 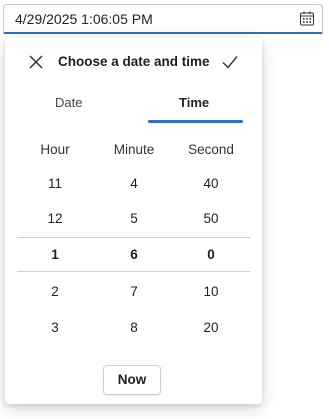 I want to click on column-header-hour: Hour, so click(x=55, y=149).